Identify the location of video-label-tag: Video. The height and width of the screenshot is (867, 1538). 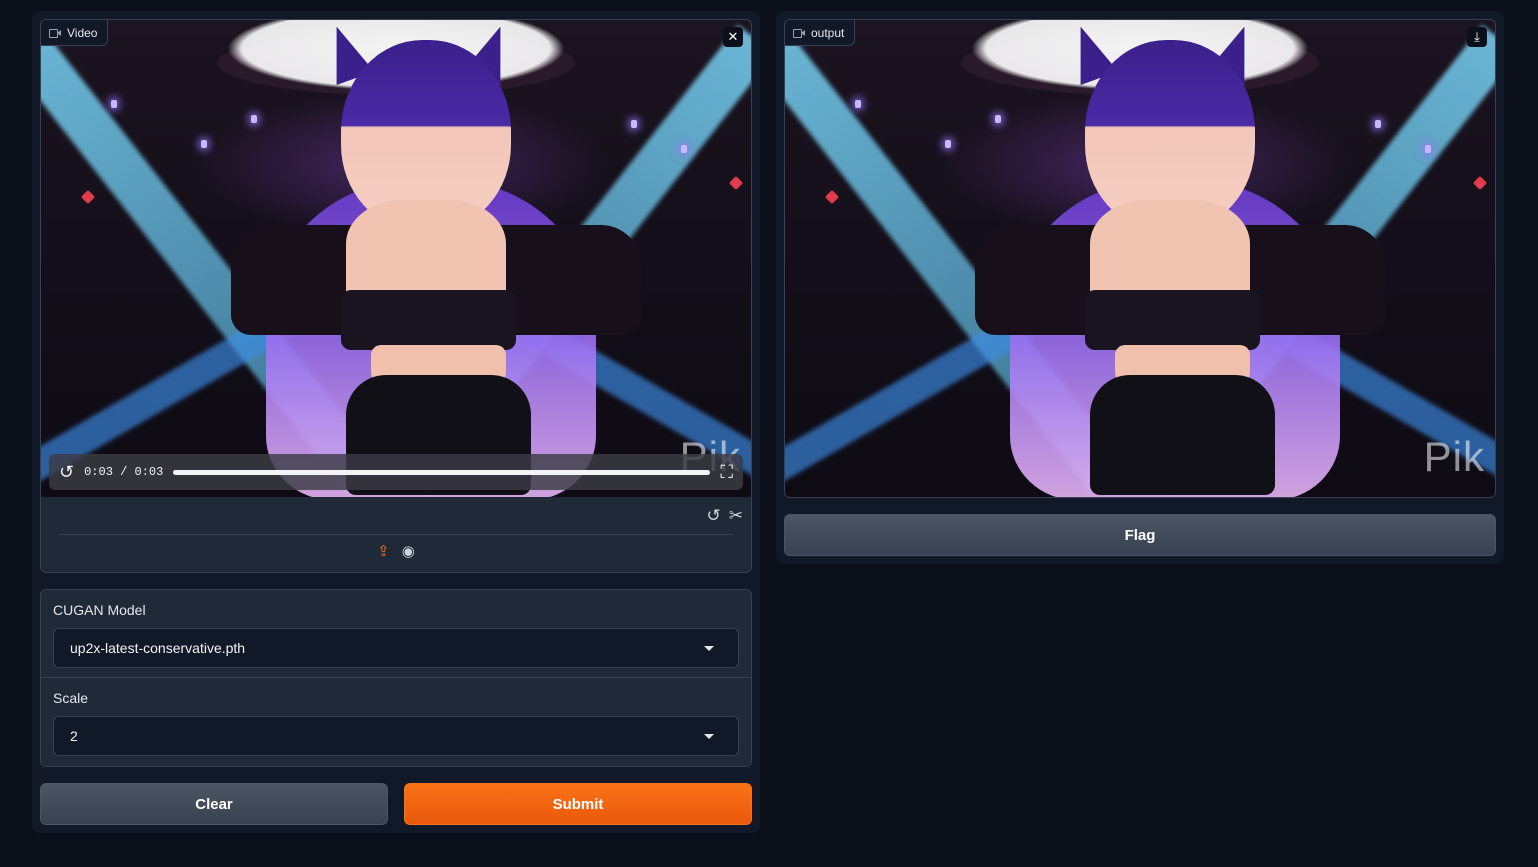
(75, 33).